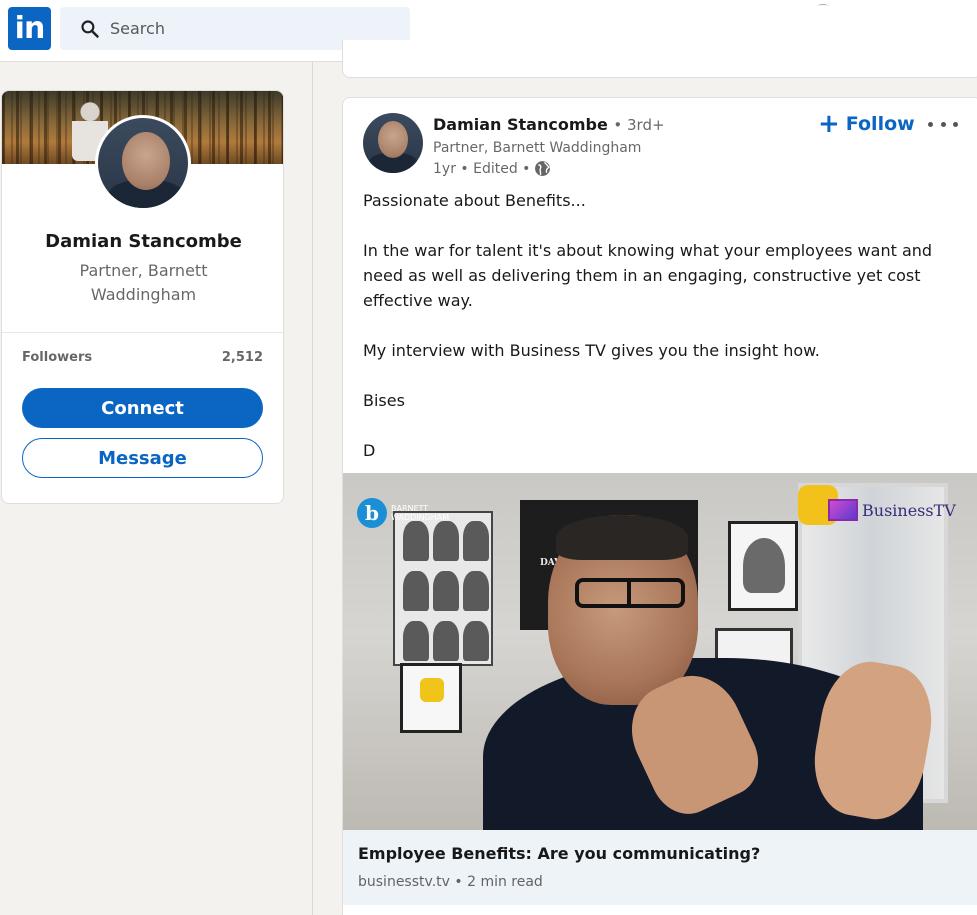 The width and height of the screenshot is (977, 915). I want to click on divider, so click(142, 332).